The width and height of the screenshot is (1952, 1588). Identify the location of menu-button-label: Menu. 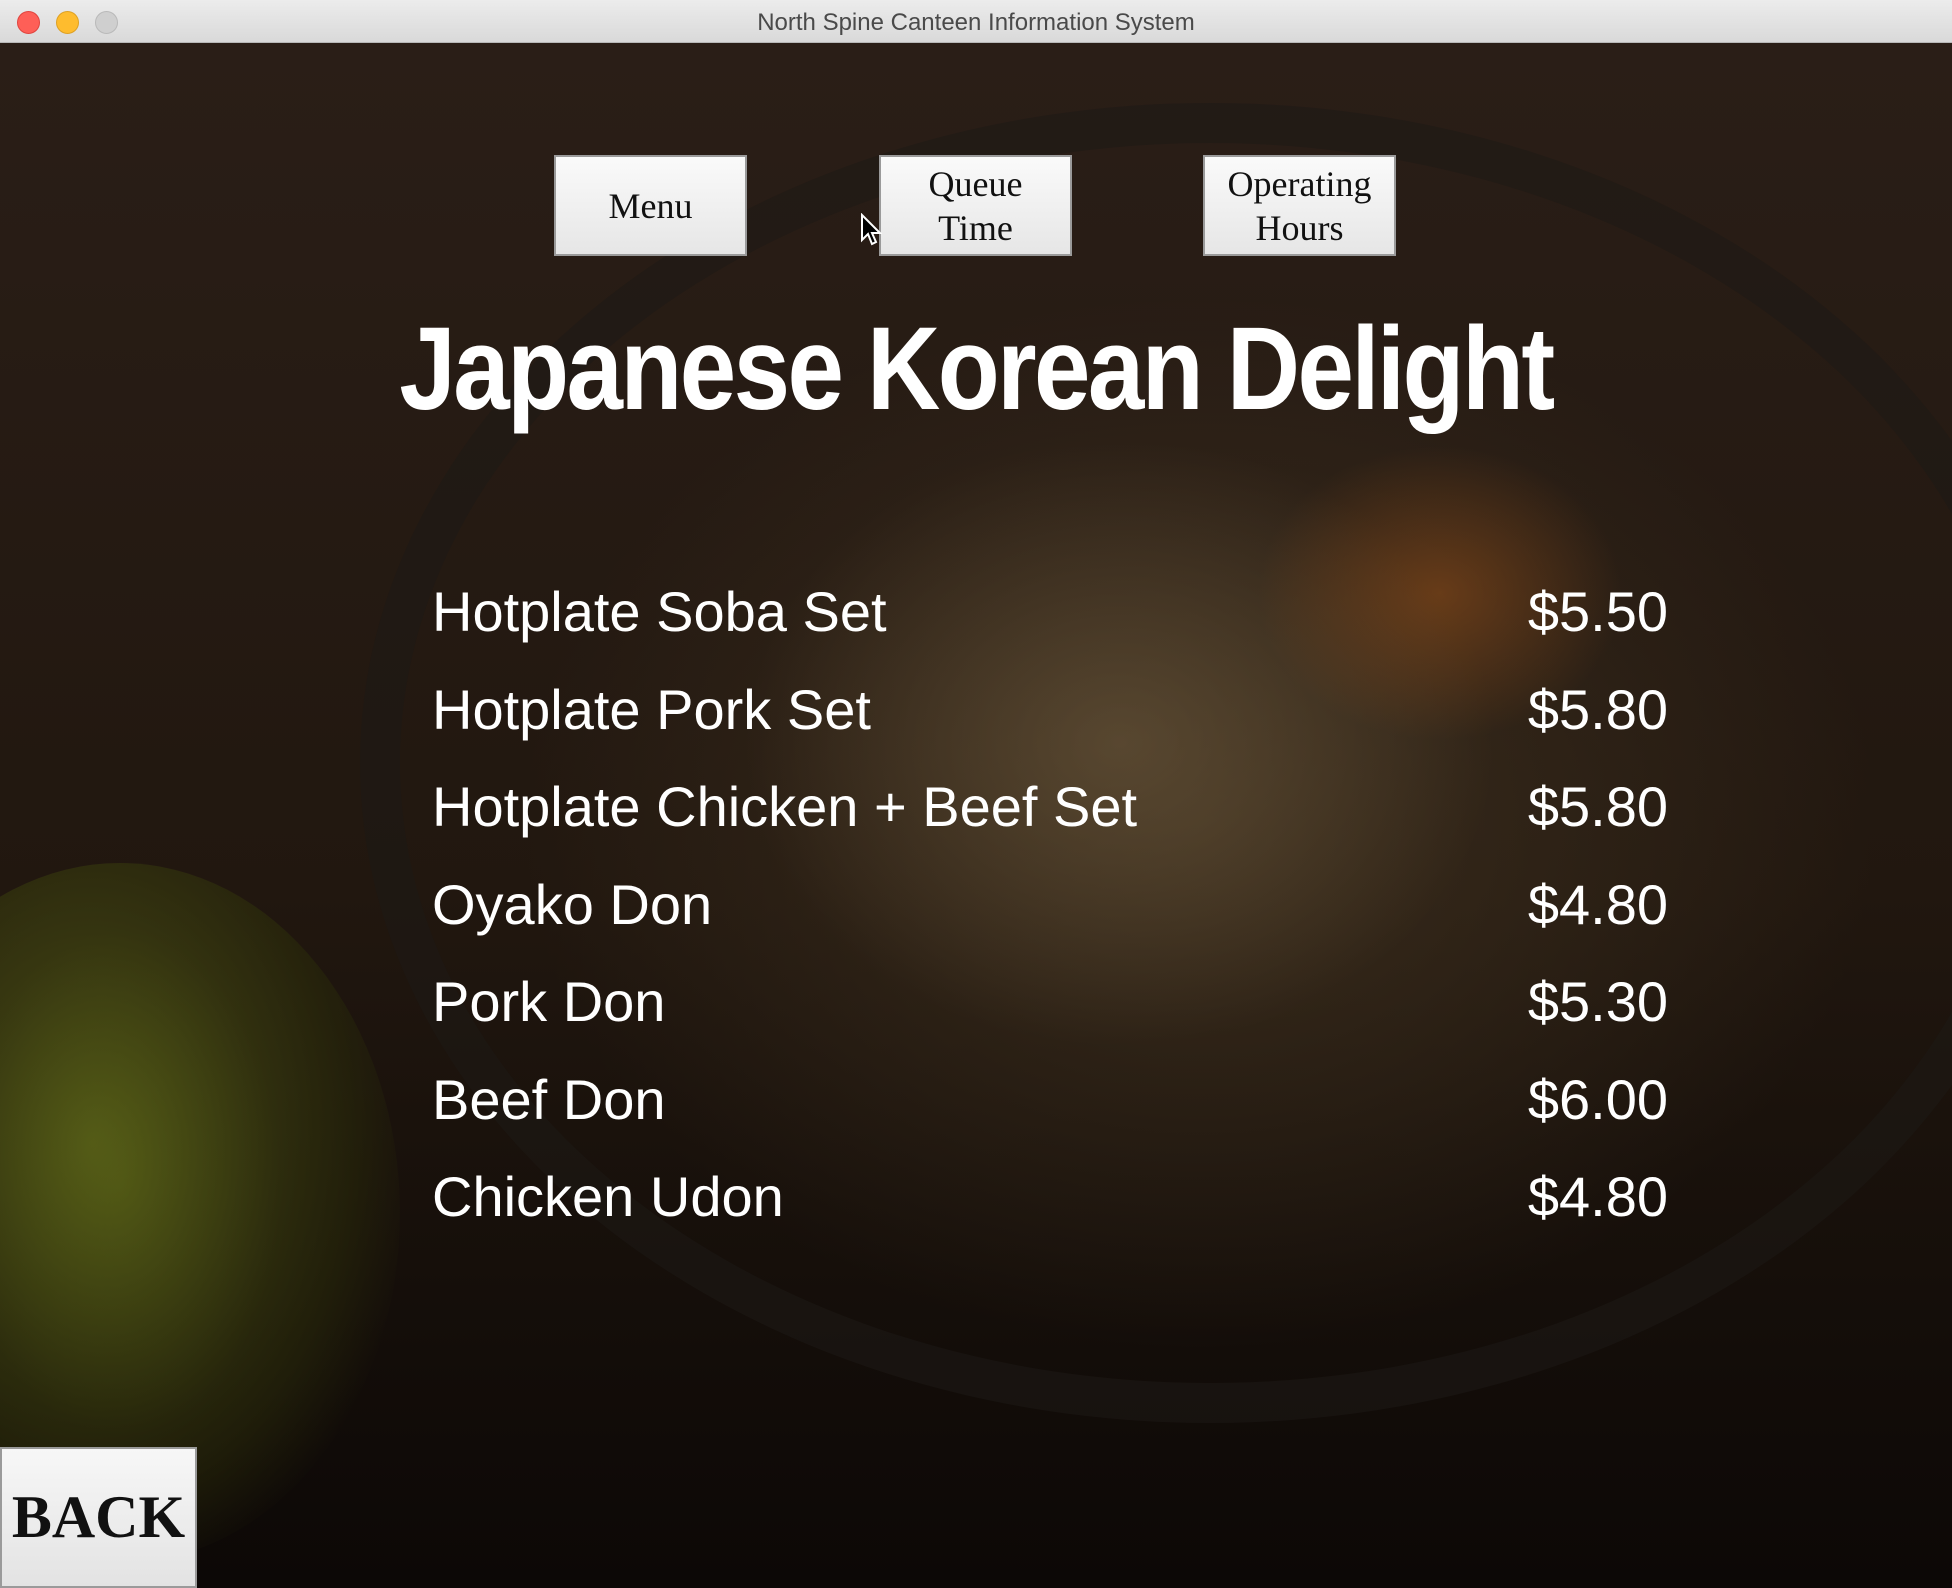
(650, 205).